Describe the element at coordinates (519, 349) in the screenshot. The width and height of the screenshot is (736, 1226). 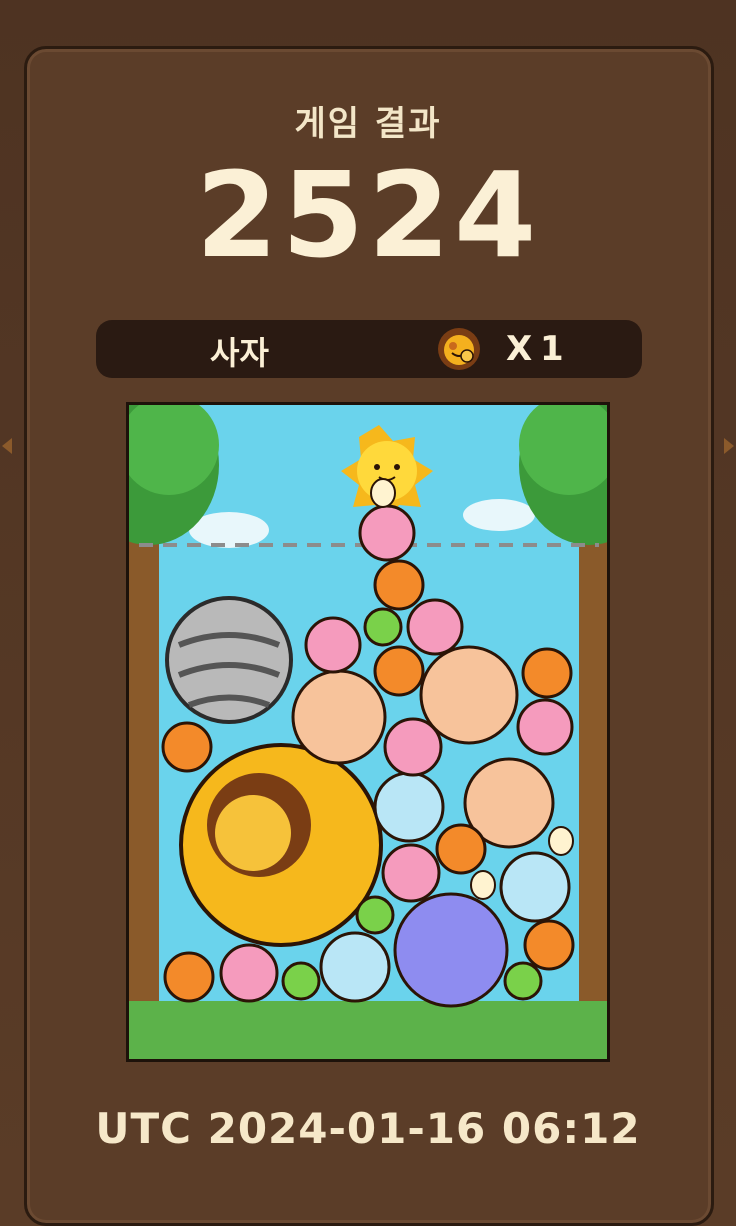
I see `count-prefix: X` at that location.